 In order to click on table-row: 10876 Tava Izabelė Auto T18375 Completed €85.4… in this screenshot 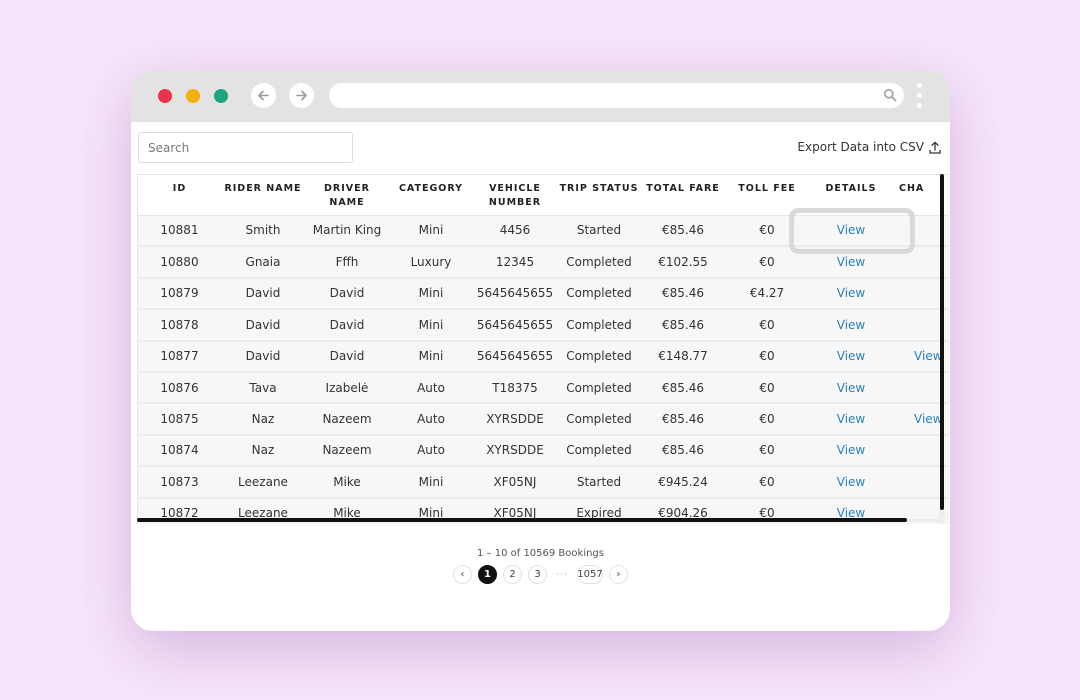, I will do `click(543, 388)`.